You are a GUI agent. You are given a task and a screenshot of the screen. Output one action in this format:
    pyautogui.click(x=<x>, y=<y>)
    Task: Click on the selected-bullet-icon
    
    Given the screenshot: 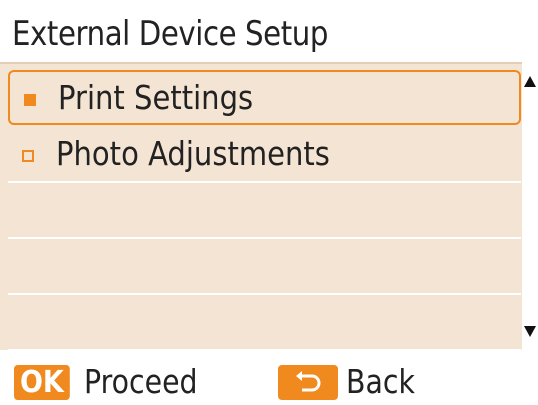 What is the action you would take?
    pyautogui.click(x=30, y=100)
    